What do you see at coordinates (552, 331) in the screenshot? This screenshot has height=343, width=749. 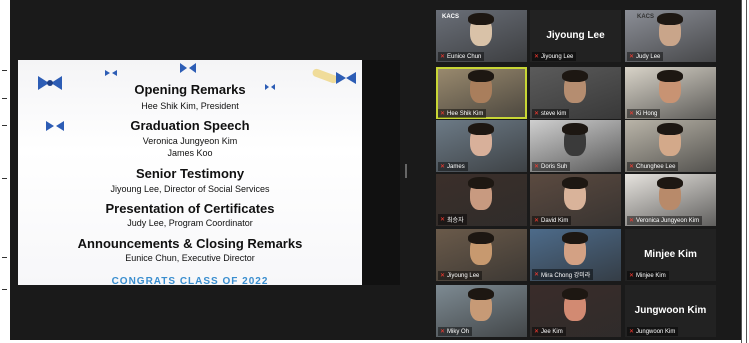 I see `participant-name: Jee Kim` at bounding box center [552, 331].